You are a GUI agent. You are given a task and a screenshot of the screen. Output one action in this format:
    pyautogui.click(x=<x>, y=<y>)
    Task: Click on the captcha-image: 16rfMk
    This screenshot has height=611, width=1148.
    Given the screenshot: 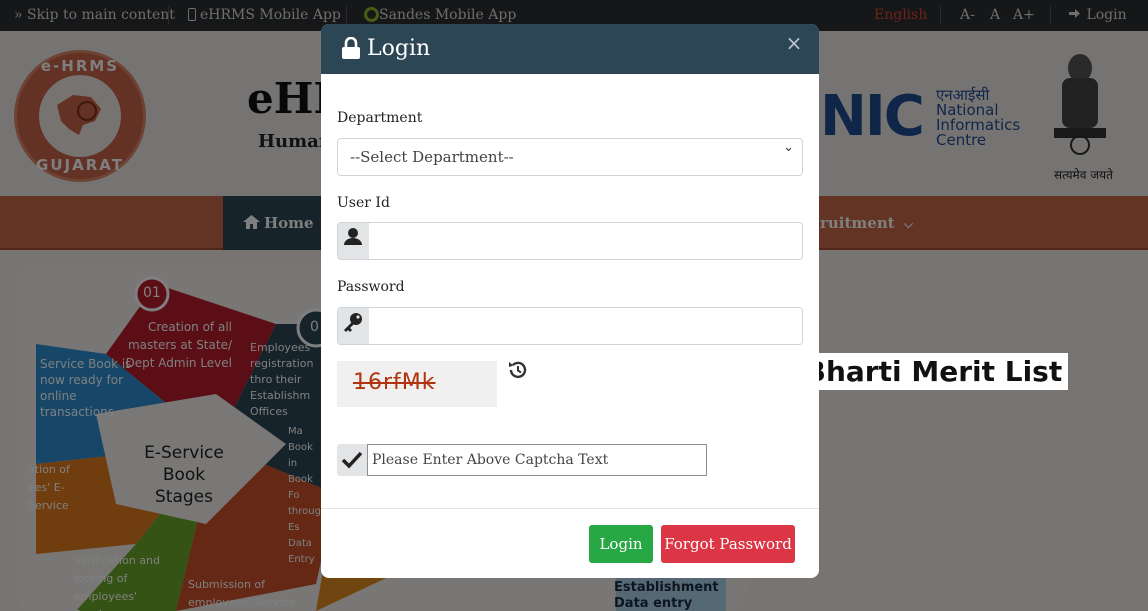 What is the action you would take?
    pyautogui.click(x=417, y=384)
    